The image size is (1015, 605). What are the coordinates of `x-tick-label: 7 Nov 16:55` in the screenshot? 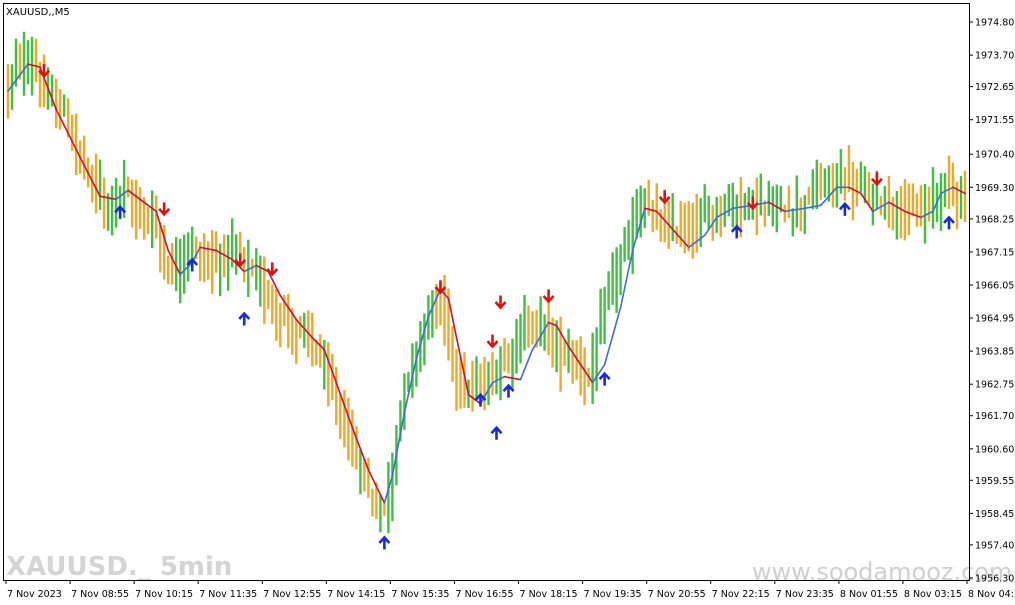 It's located at (485, 594).